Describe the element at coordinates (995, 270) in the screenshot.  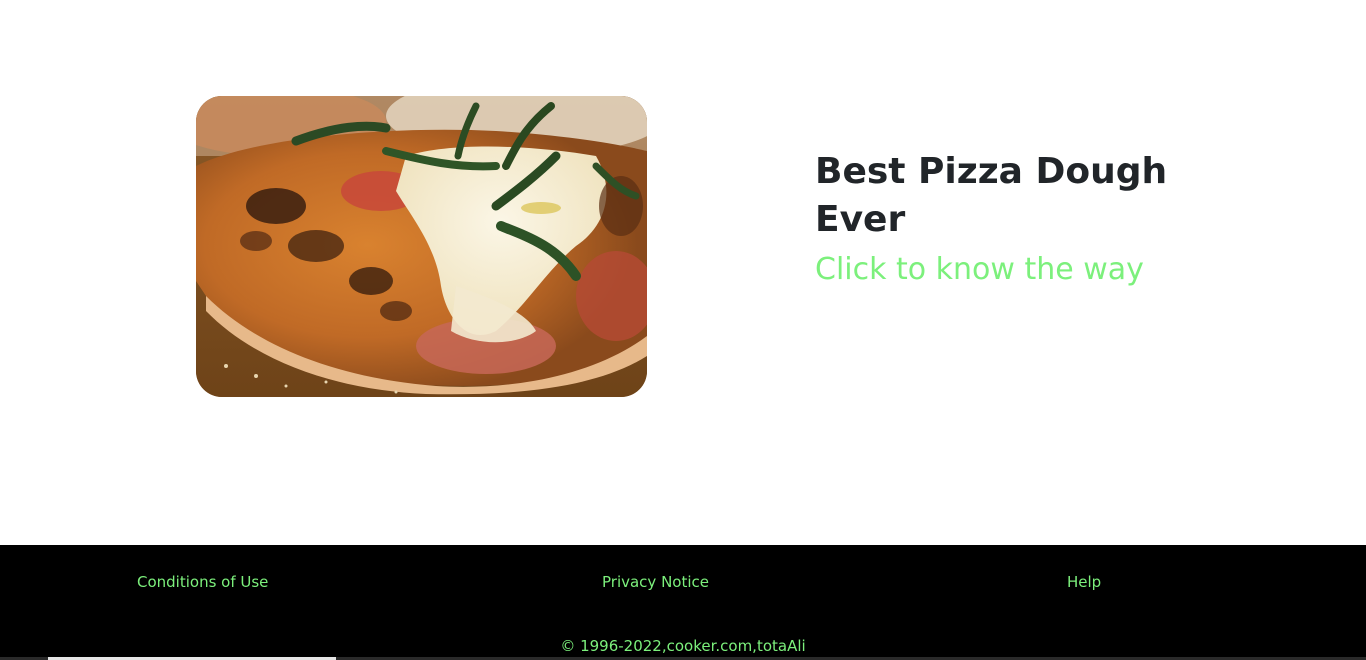
I see `recipe-link: Click to know the way` at that location.